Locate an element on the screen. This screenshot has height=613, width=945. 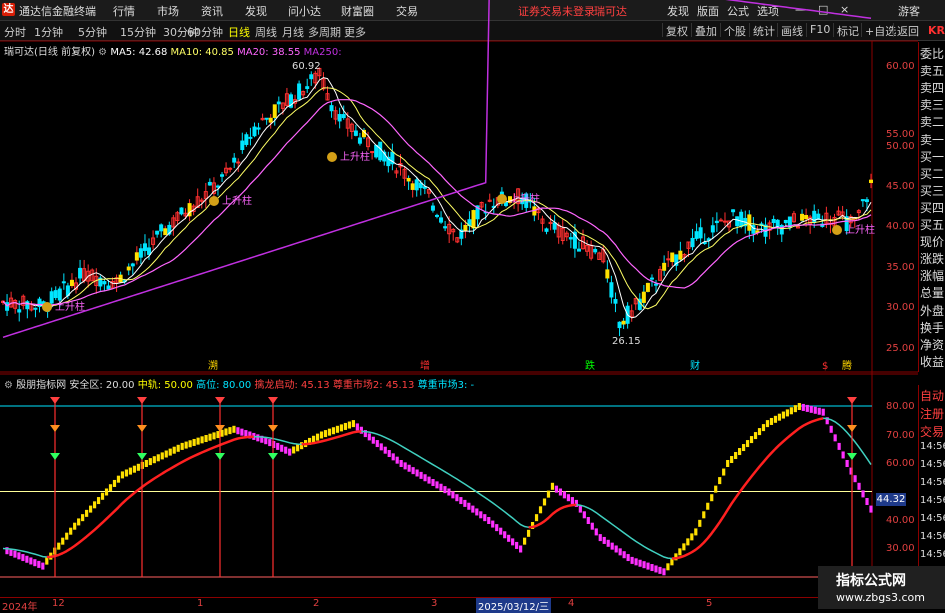
x-label: 3 is located at coordinates (434, 603).